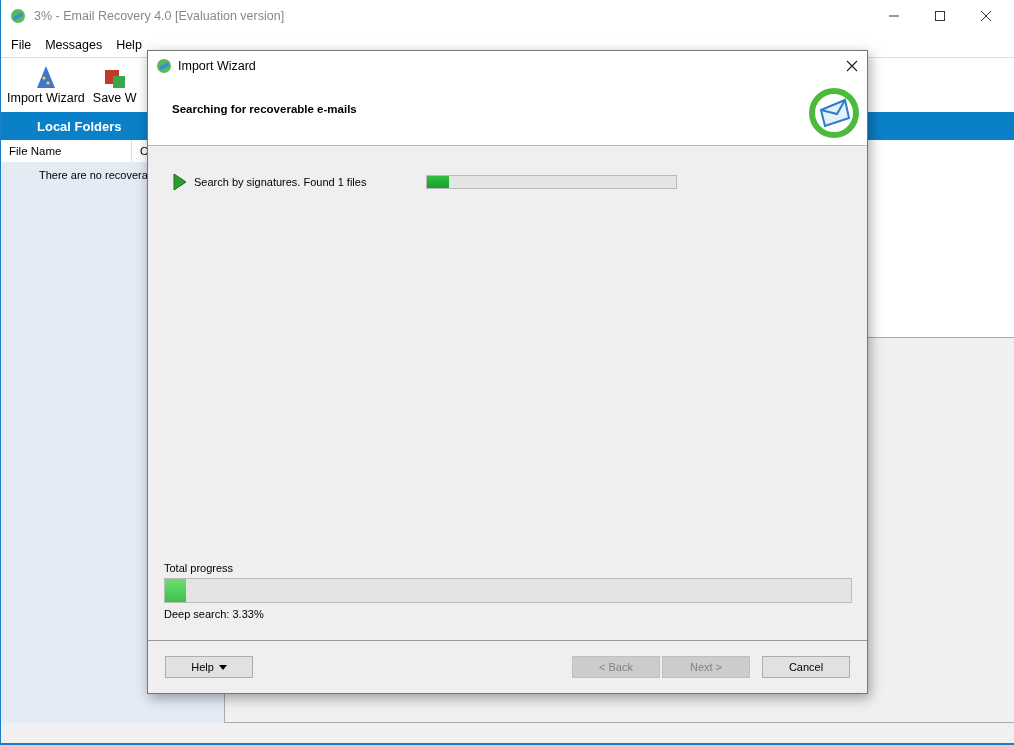 The height and width of the screenshot is (745, 1014). Describe the element at coordinates (281, 182) in the screenshot. I see `task-label: Search by signatures. Found 1 files` at that location.